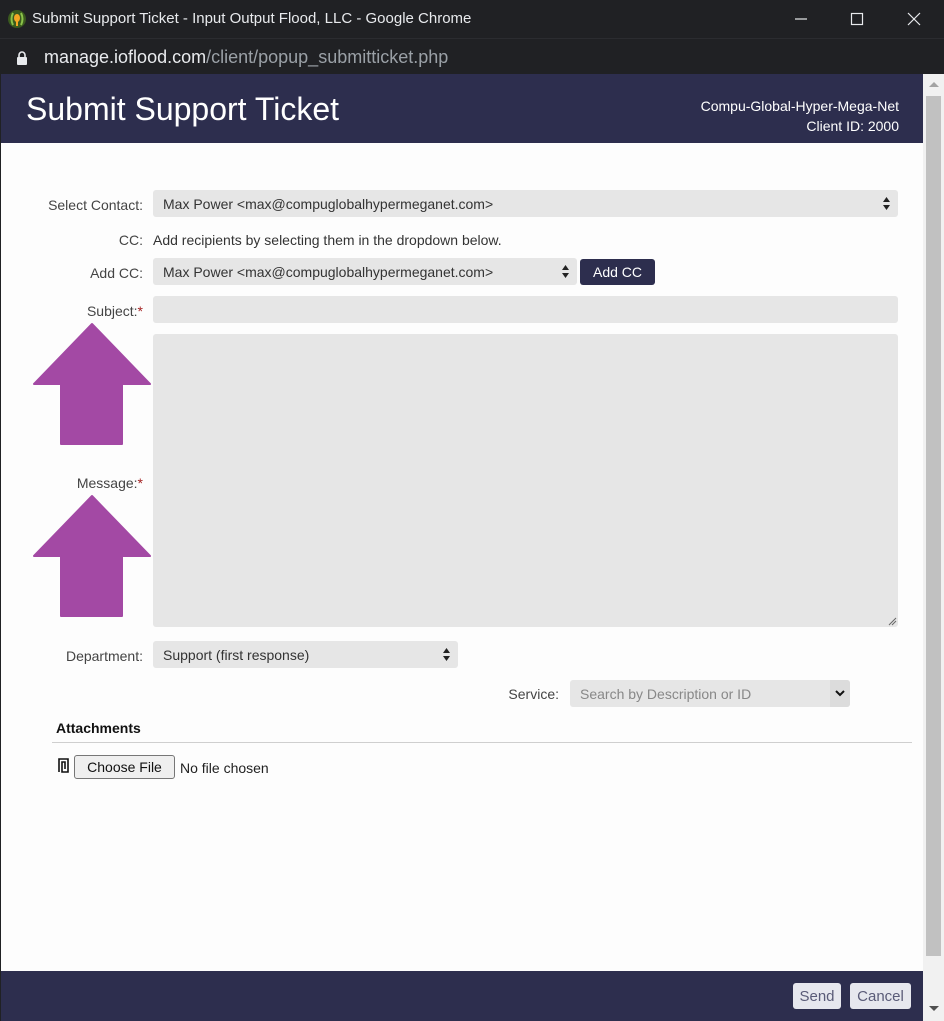 The image size is (944, 1021). What do you see at coordinates (17, 19) in the screenshot?
I see `ioflood-favicon-icon` at bounding box center [17, 19].